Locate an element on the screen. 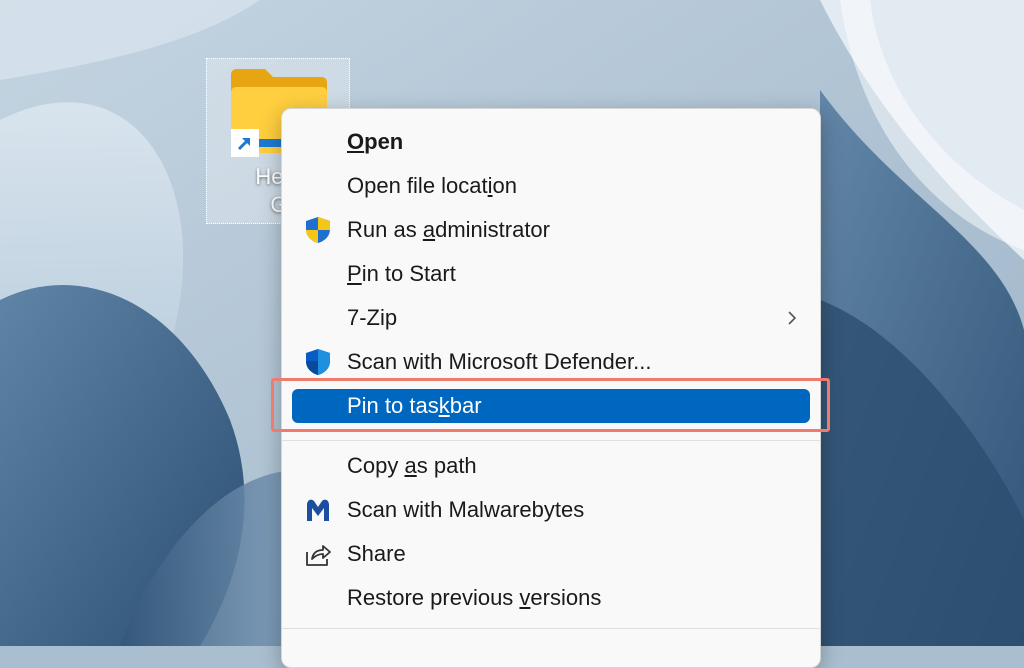  share-icon is located at coordinates (318, 554).